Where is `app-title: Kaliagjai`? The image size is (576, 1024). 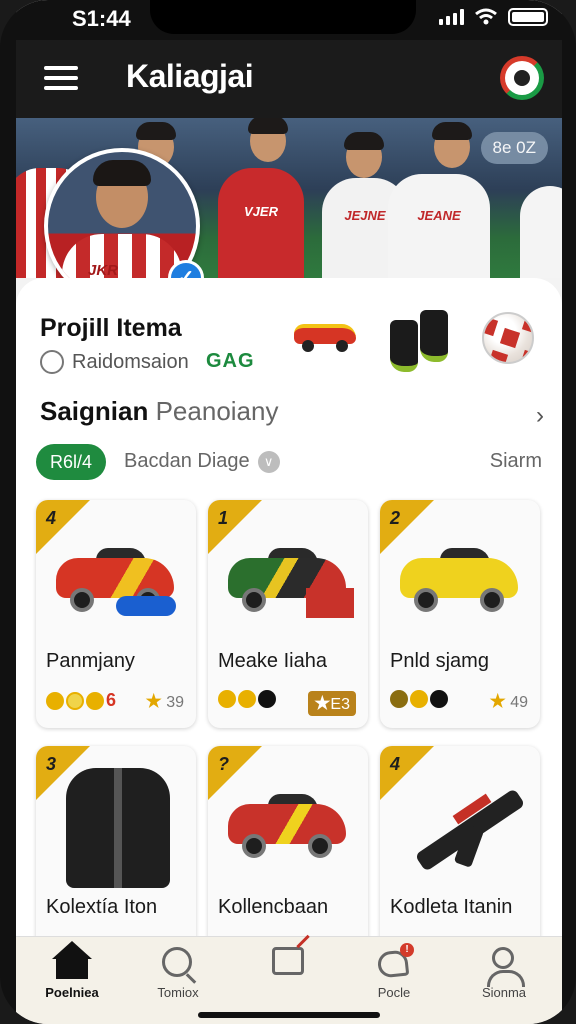
app-title: Kaliagjai is located at coordinates (190, 76).